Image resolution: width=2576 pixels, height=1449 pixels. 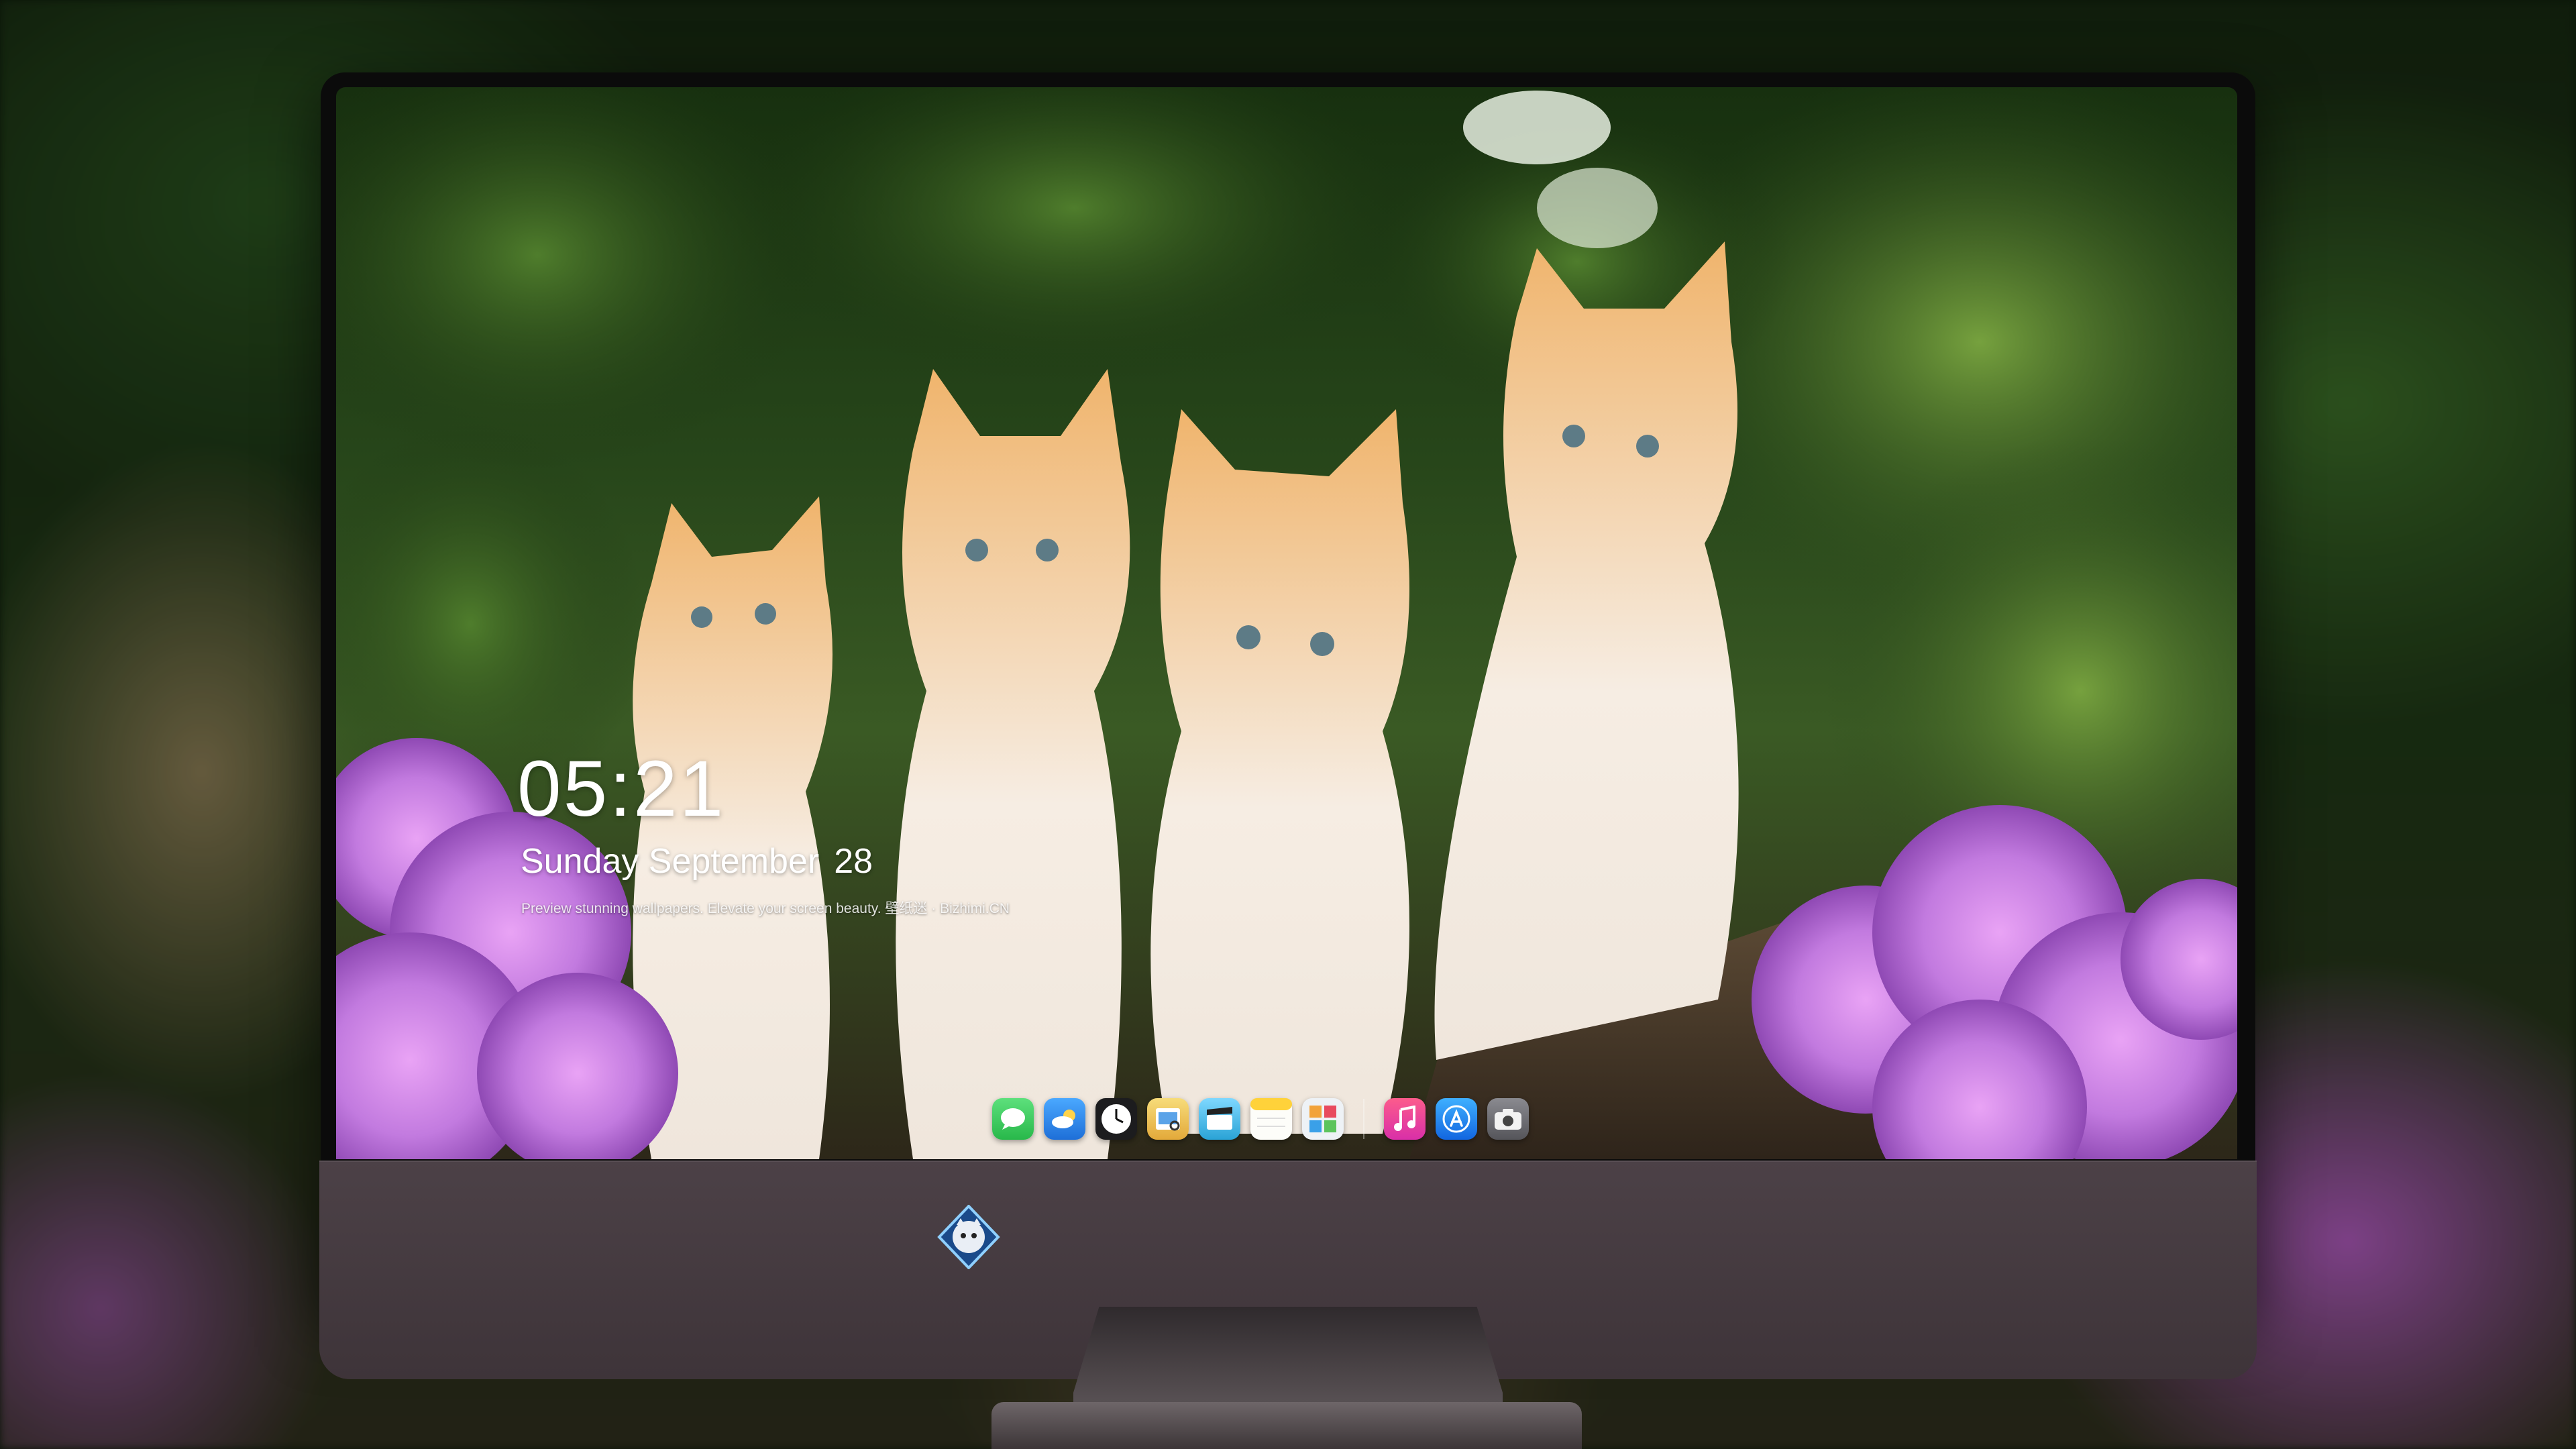 What do you see at coordinates (621, 789) in the screenshot?
I see `lock-clock: 05:21` at bounding box center [621, 789].